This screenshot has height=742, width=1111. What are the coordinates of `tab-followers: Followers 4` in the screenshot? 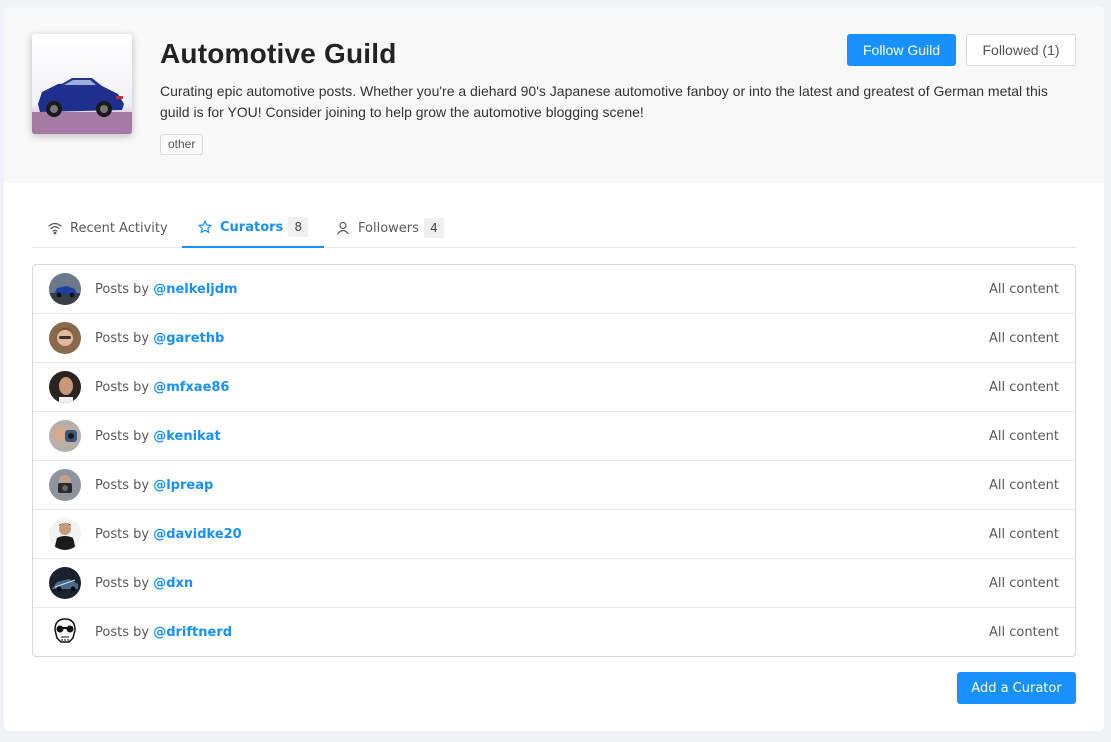 It's located at (390, 228).